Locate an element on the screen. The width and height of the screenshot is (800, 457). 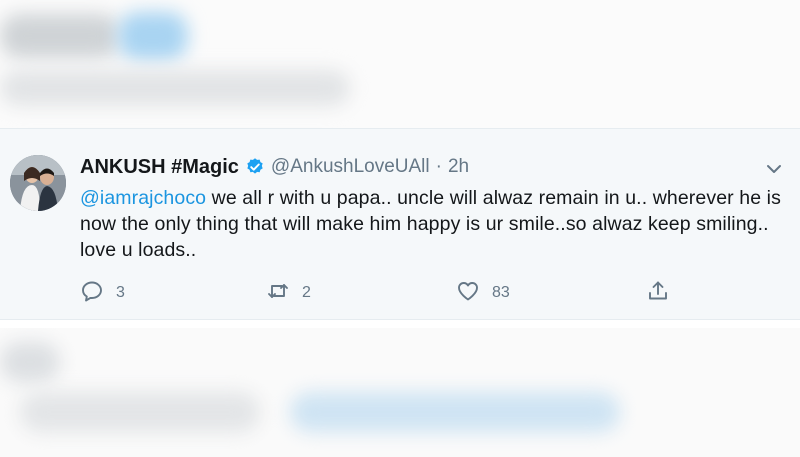
tweet-header: ANKUSH #Magic @AnkushLoveUAll · 2h is located at coordinates (274, 167).